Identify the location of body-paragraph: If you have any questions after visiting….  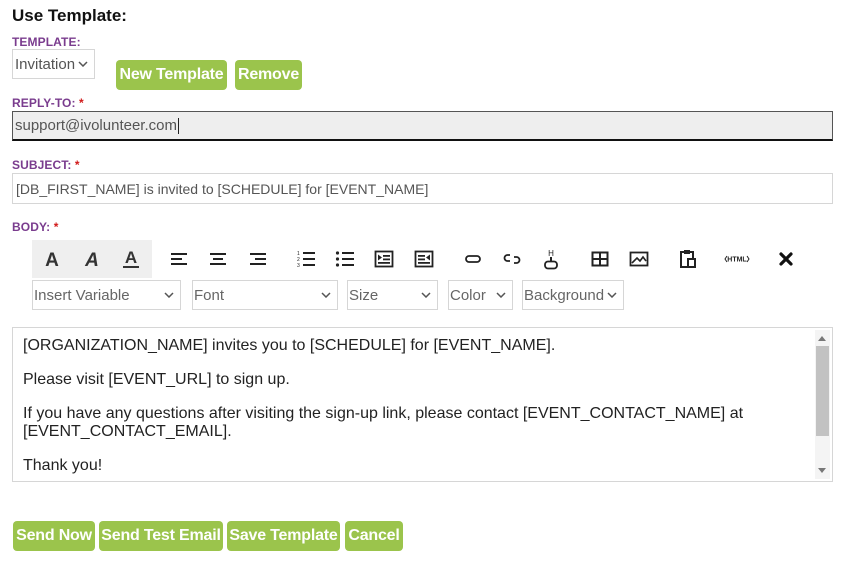
(383, 422).